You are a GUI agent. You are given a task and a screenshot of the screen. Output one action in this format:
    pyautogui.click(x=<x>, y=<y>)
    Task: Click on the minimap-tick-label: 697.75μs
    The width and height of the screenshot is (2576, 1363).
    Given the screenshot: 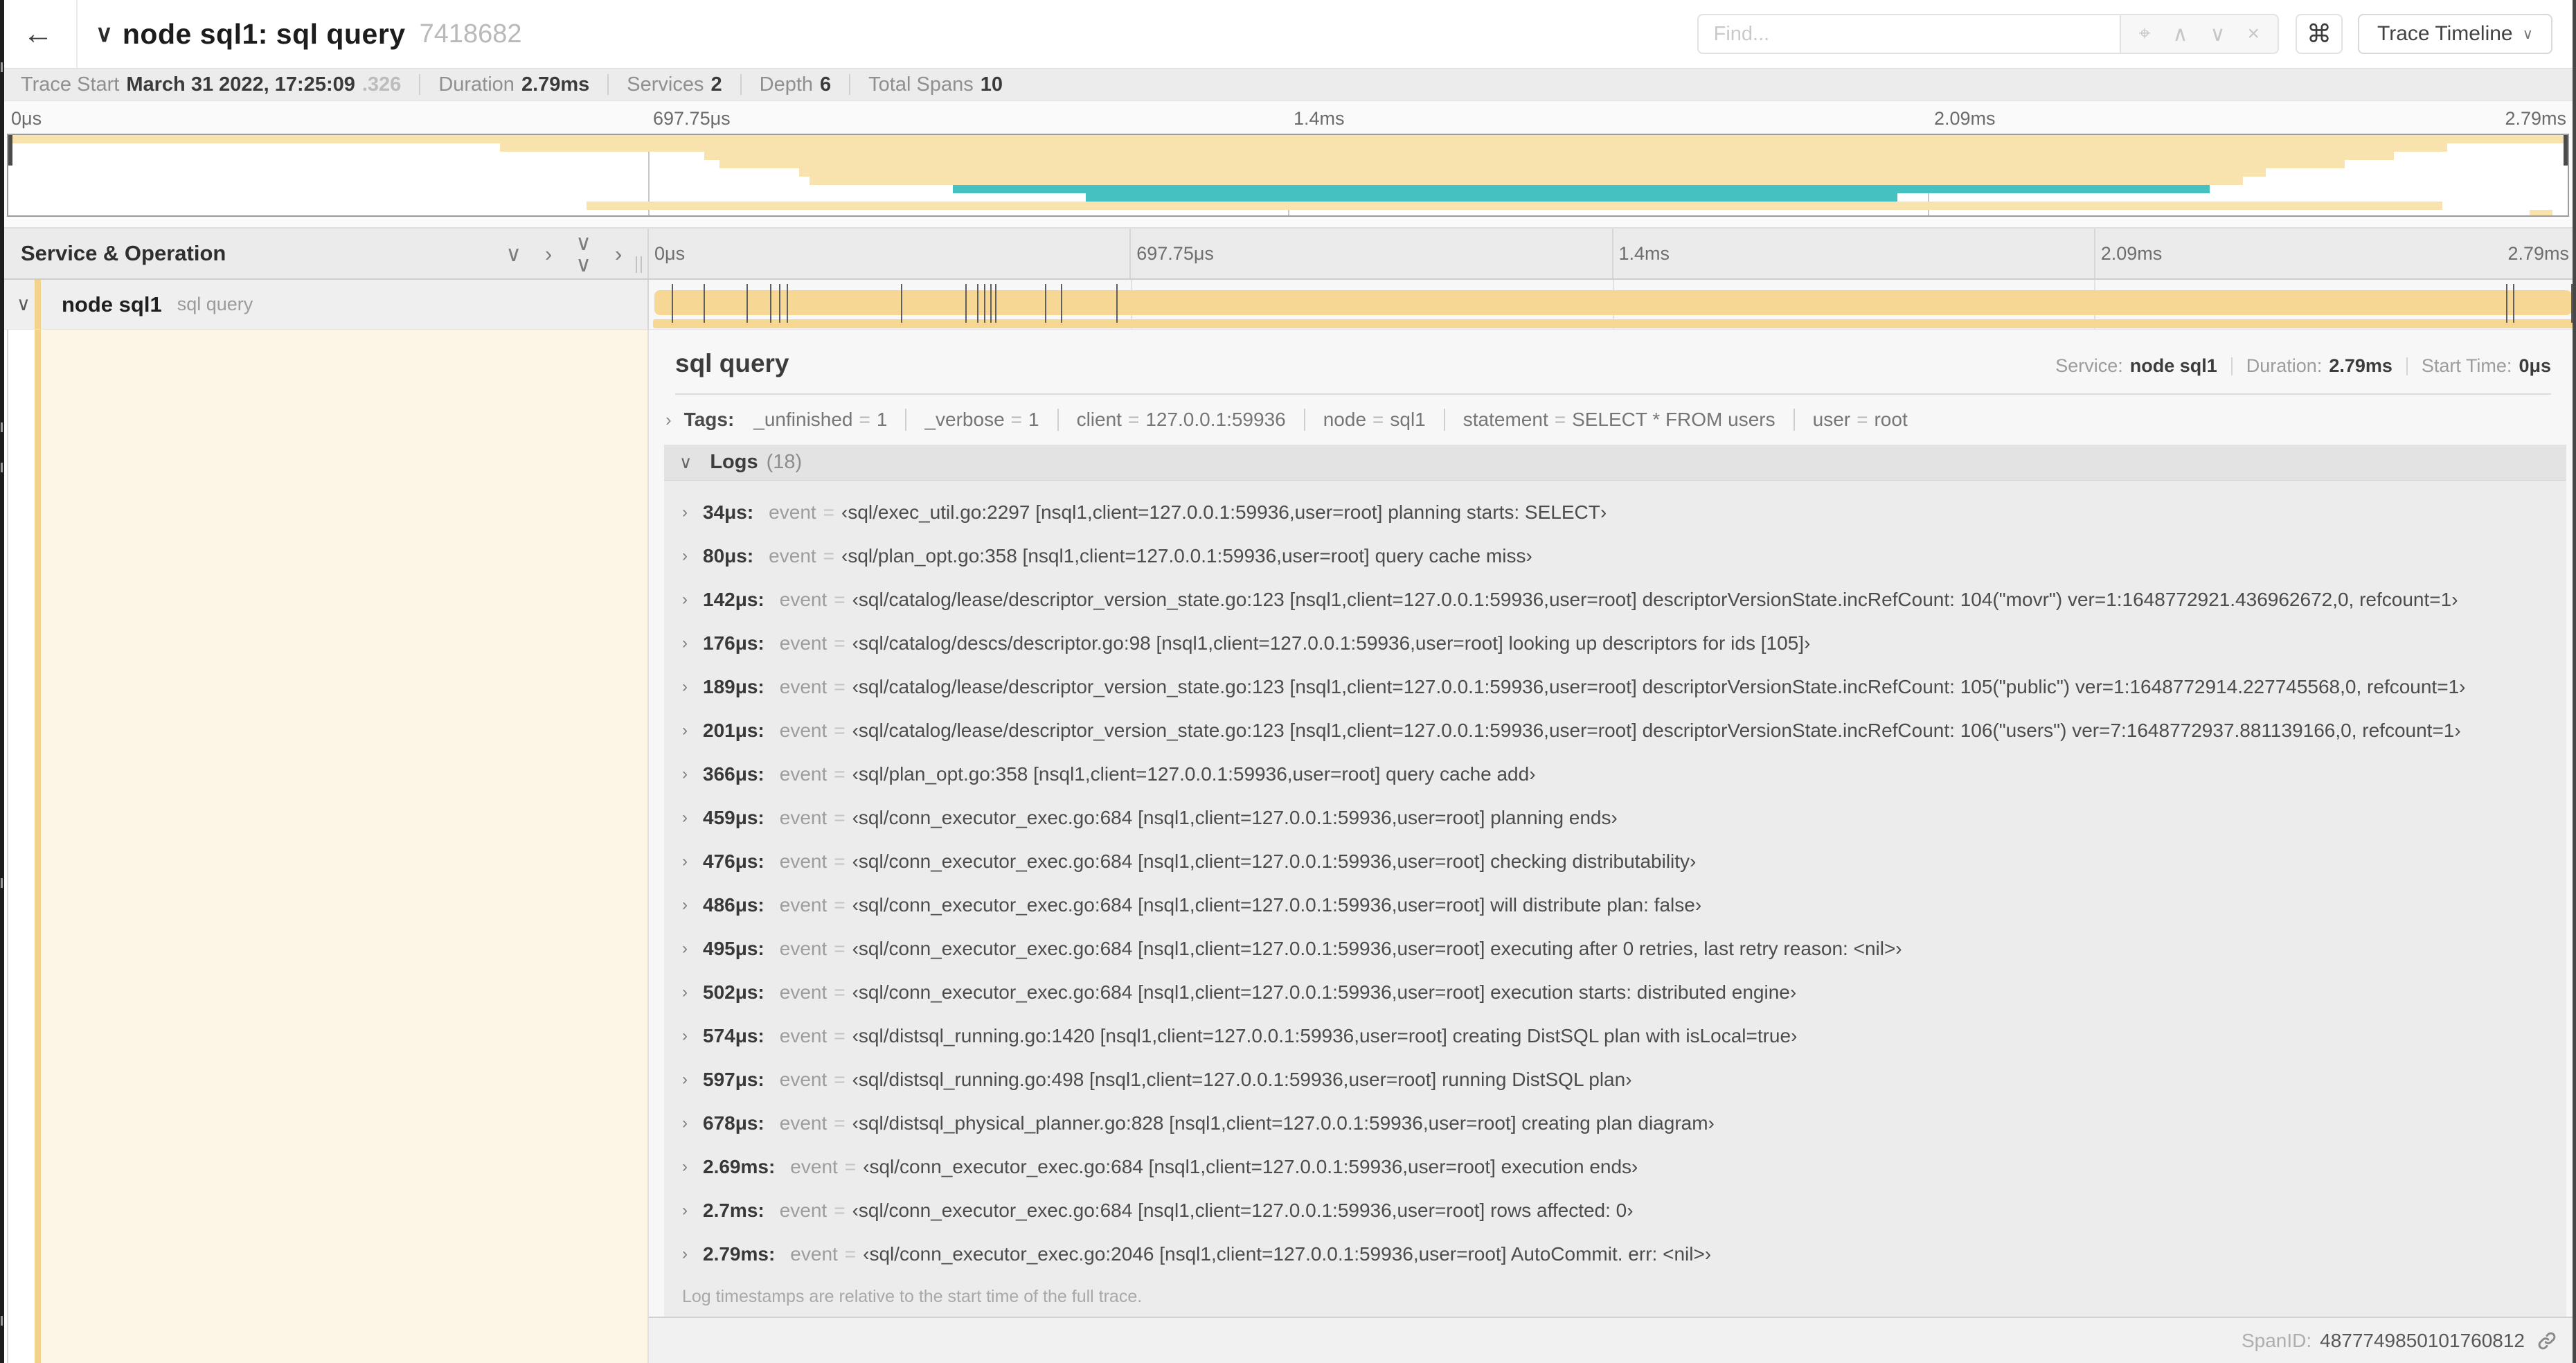 What is the action you would take?
    pyautogui.click(x=692, y=118)
    